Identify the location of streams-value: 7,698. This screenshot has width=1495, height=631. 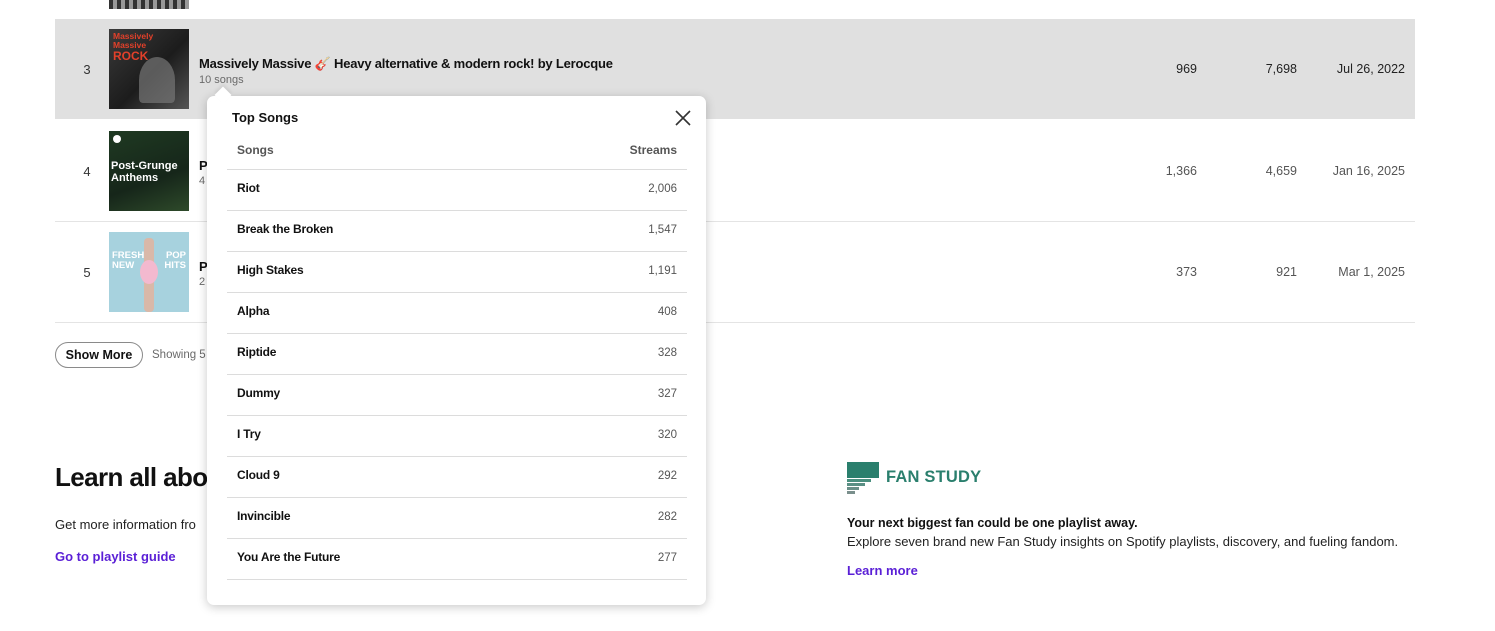
(1281, 69).